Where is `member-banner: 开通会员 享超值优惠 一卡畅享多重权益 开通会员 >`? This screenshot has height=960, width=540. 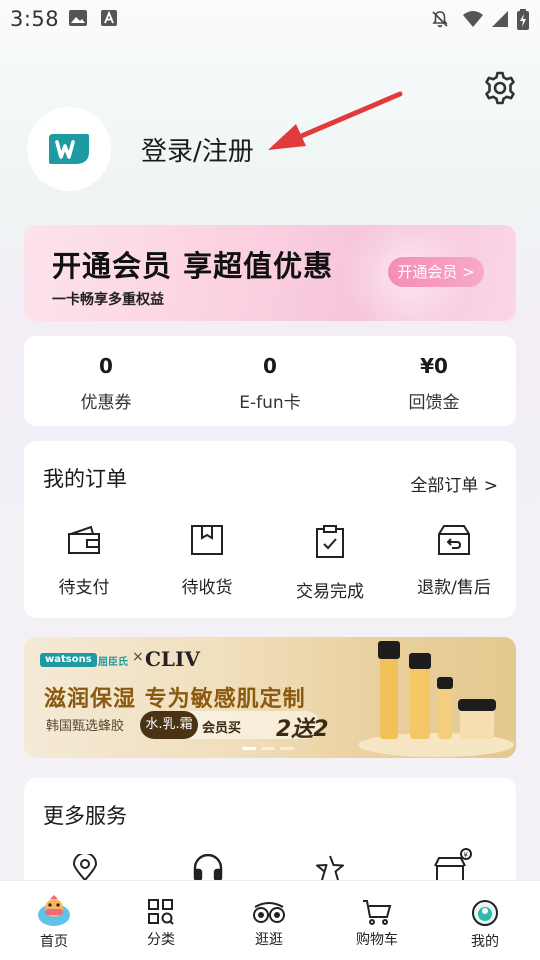 member-banner: 开通会员 享超值优惠 一卡畅享多重权益 开通会员 > is located at coordinates (270, 273).